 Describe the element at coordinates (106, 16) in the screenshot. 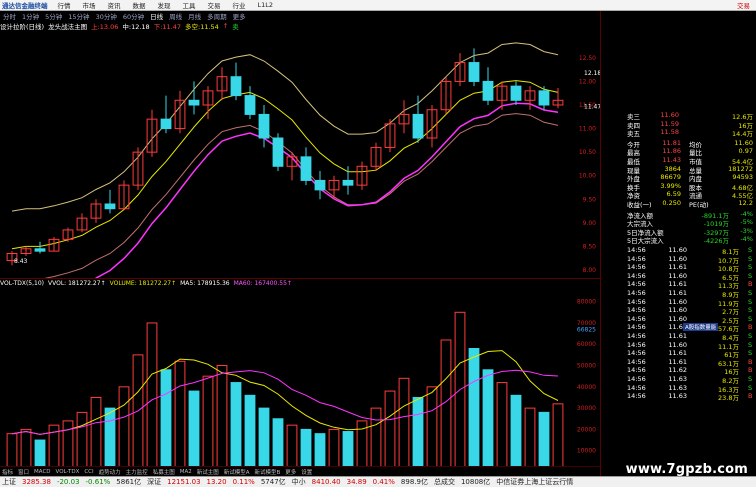

I see `period-30min: 30分钟` at that location.